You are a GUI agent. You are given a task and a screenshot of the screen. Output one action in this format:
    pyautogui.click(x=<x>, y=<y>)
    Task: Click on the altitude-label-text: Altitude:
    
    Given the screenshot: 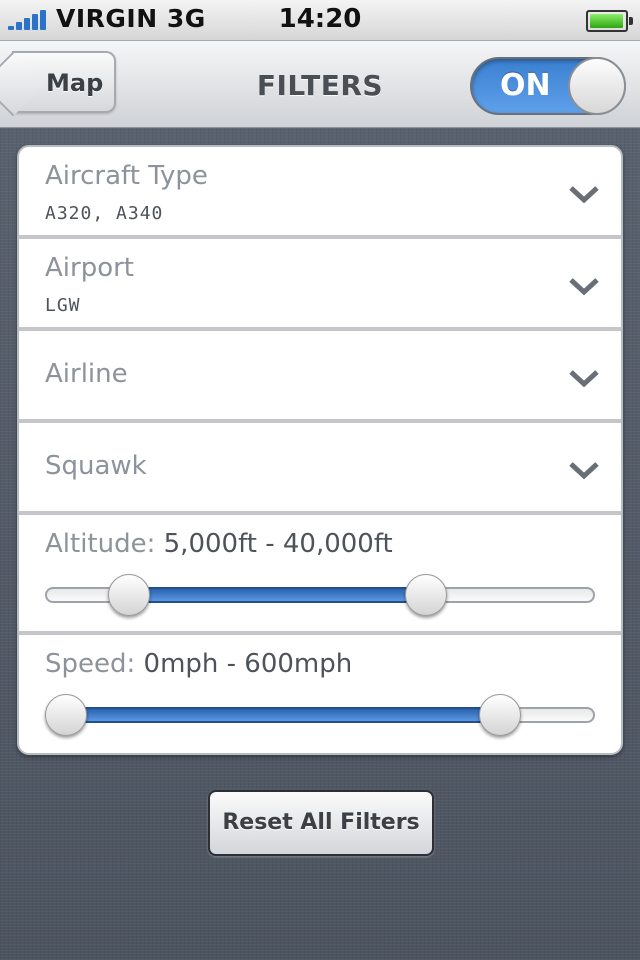 What is the action you would take?
    pyautogui.click(x=100, y=544)
    